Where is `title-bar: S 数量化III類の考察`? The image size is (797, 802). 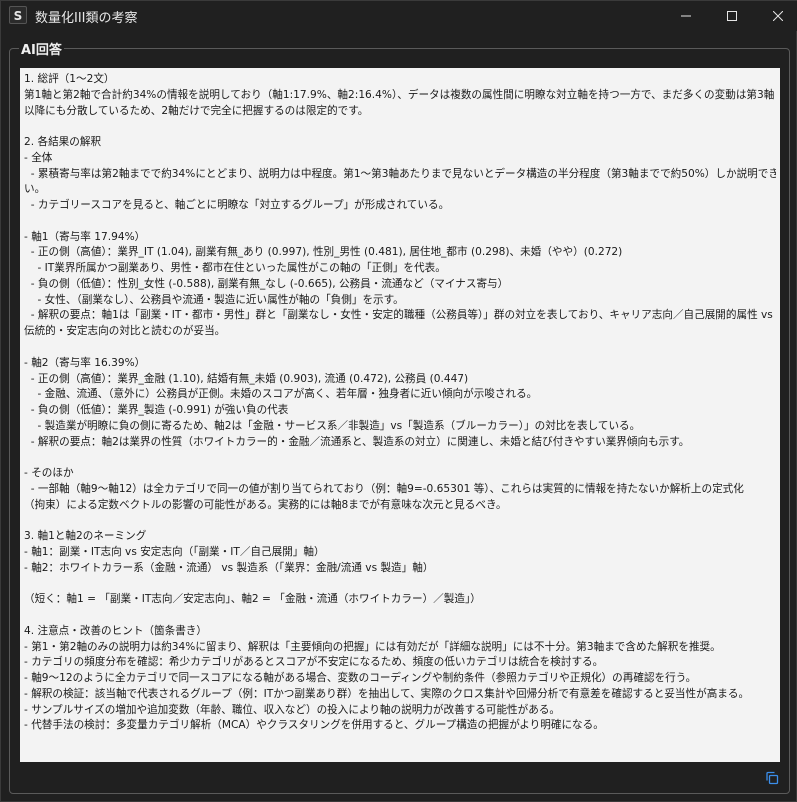 title-bar: S 数量化III類の考察 is located at coordinates (399, 16).